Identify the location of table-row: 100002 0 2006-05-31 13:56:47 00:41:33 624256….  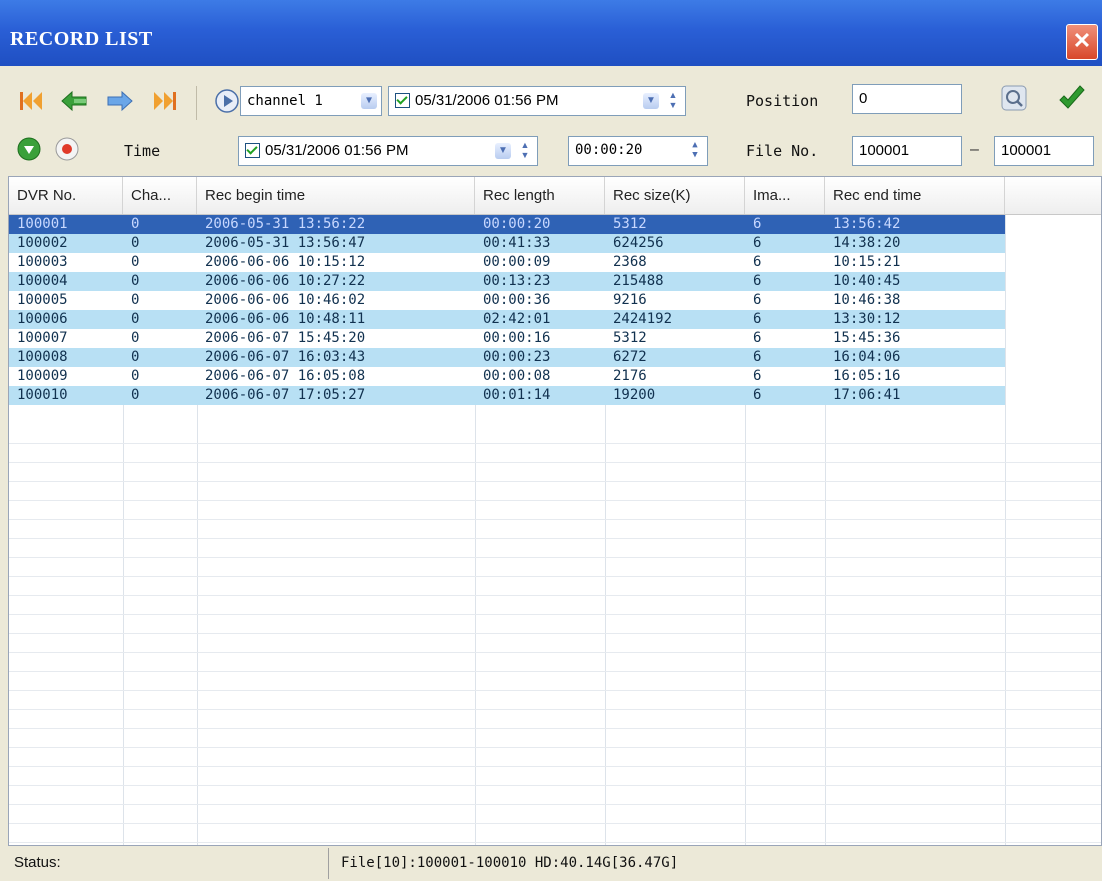
(507, 243).